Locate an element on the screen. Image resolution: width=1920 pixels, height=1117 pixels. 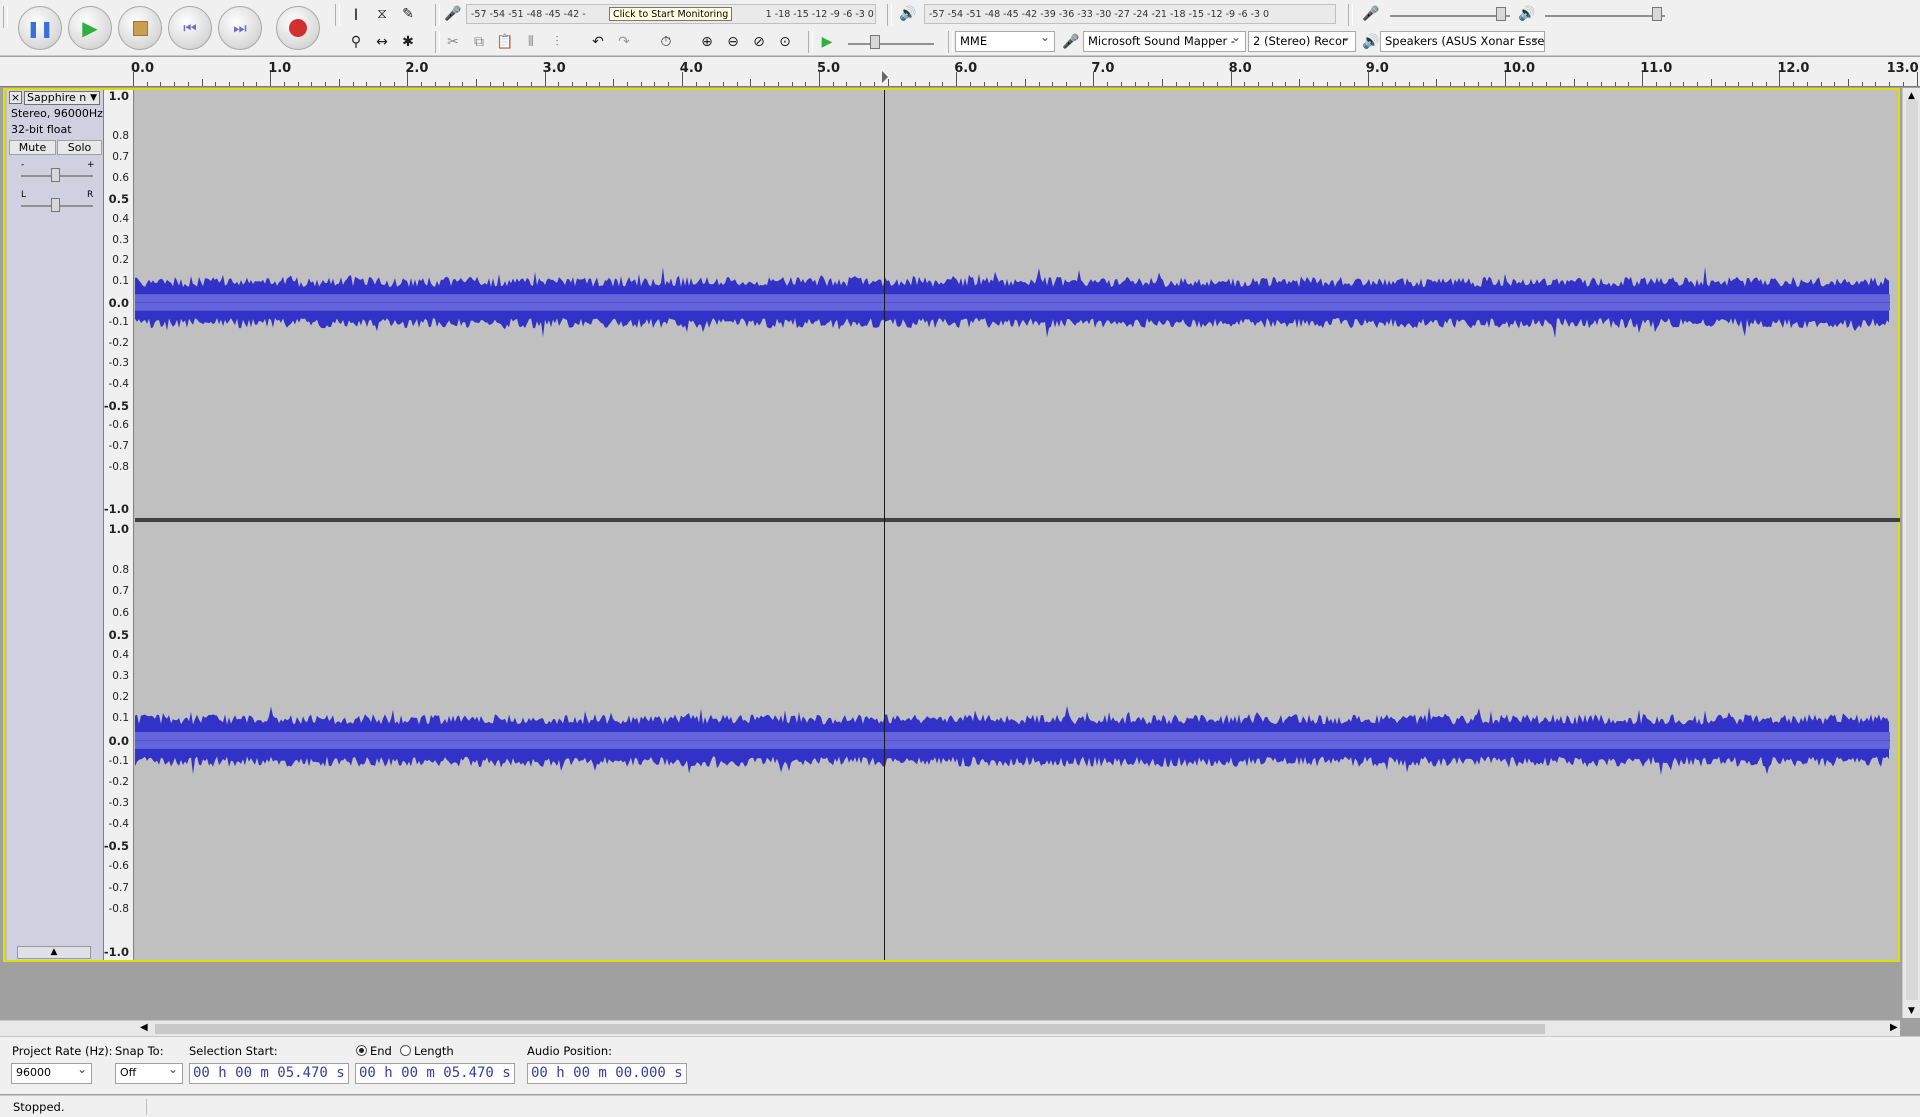
draw-tool-icon: ✎ is located at coordinates (408, 14).